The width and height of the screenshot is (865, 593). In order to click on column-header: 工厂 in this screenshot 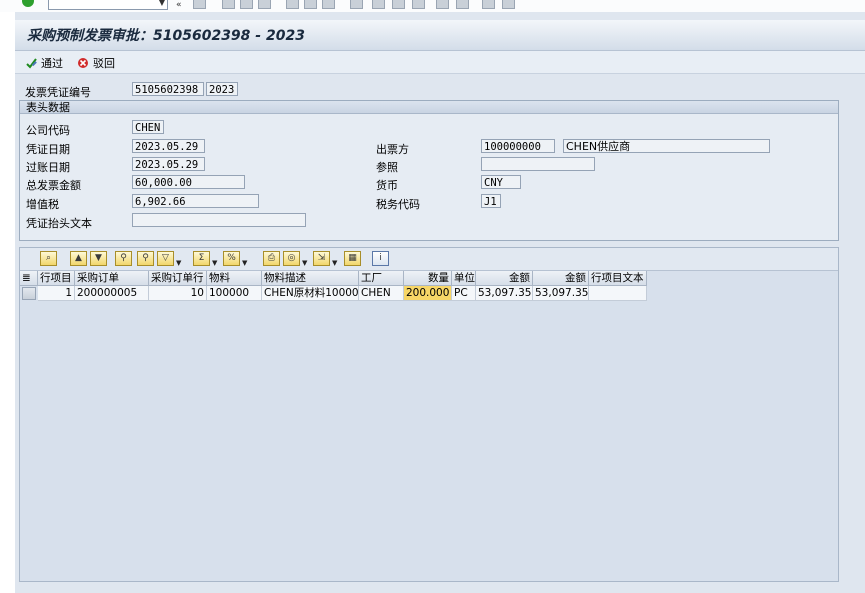, I will do `click(381, 278)`.